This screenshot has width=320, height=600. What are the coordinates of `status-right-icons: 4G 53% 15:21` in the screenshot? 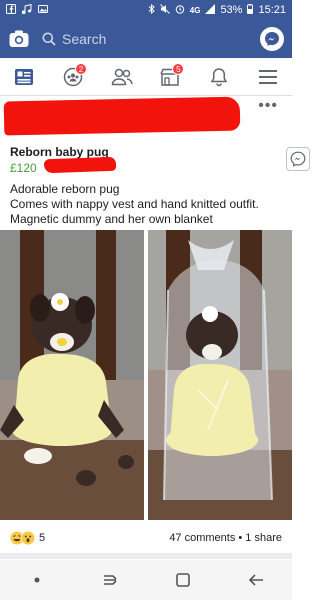 It's located at (217, 10).